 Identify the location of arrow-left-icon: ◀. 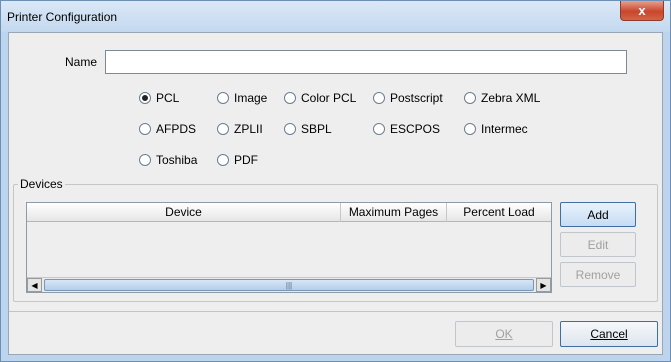
(34, 285).